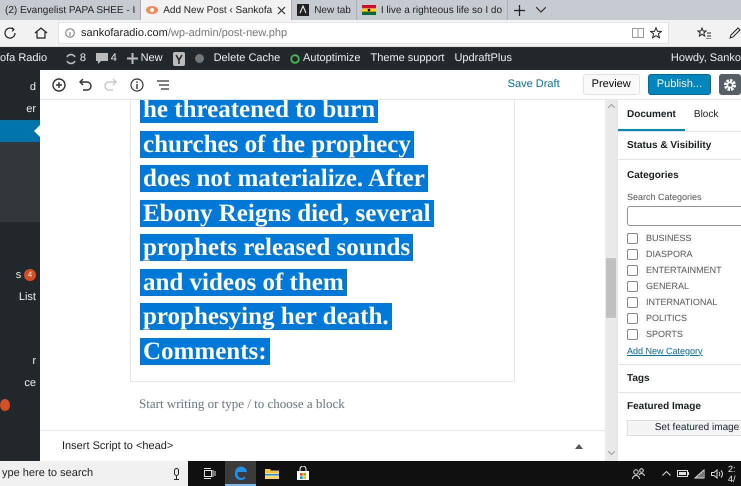 The width and height of the screenshot is (741, 486). What do you see at coordinates (735, 33) in the screenshot?
I see `pen-icon` at bounding box center [735, 33].